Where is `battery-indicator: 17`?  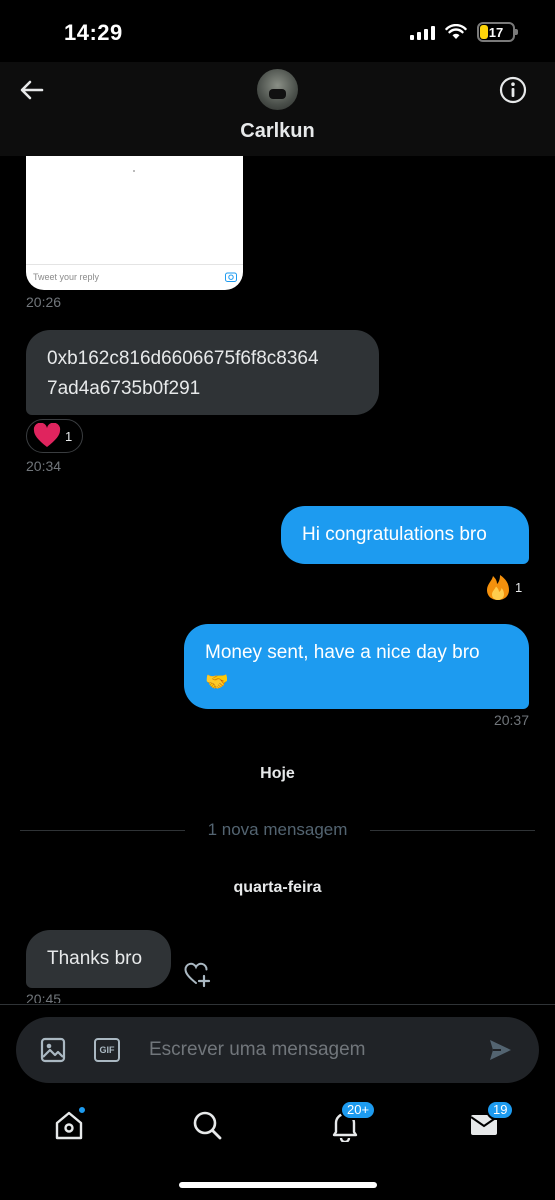 battery-indicator: 17 is located at coordinates (497, 32).